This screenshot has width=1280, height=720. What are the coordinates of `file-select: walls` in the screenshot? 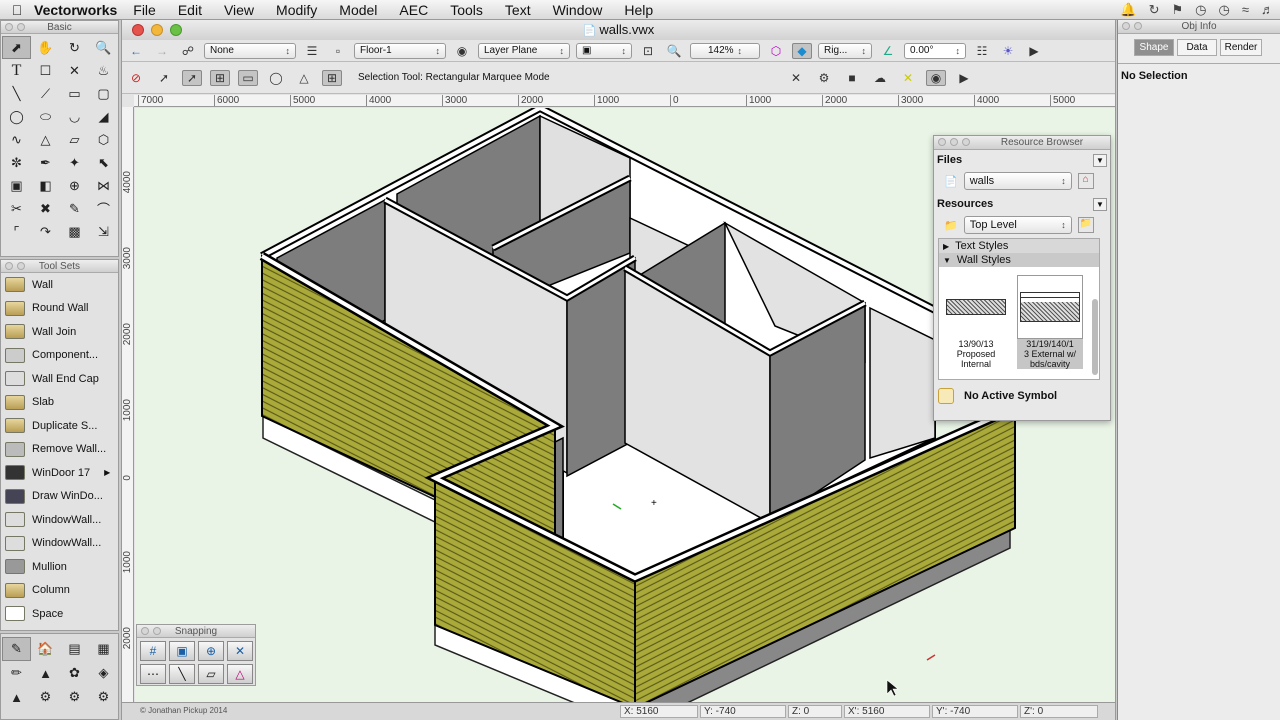 It's located at (1017, 181).